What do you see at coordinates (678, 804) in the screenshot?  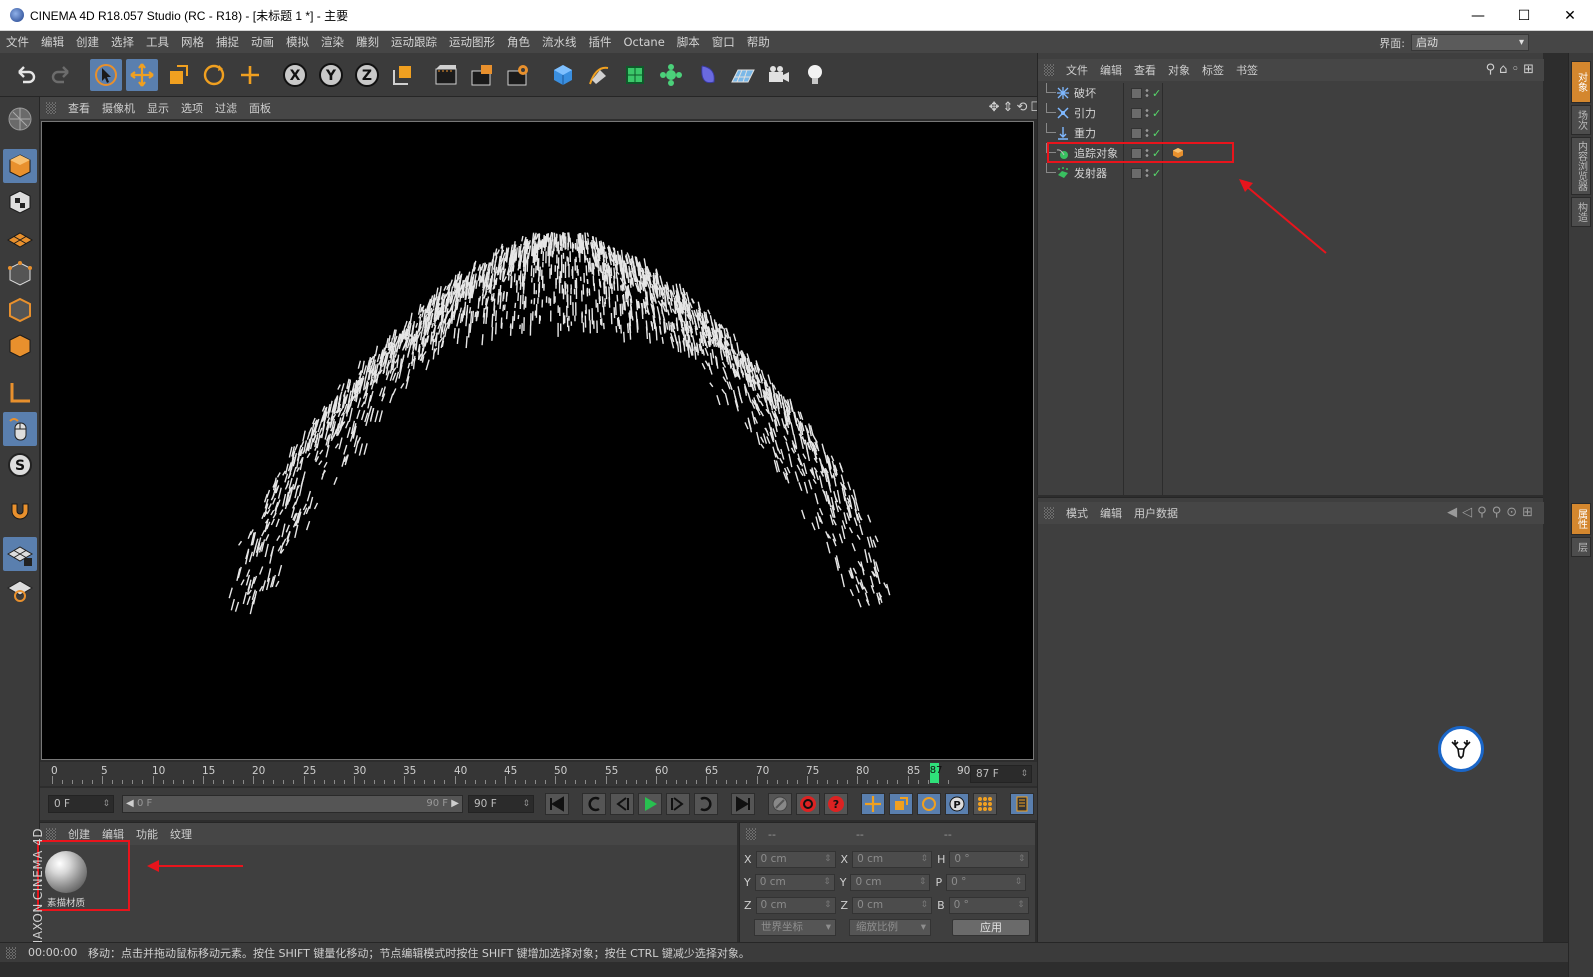 I see `next-frame-icon` at bounding box center [678, 804].